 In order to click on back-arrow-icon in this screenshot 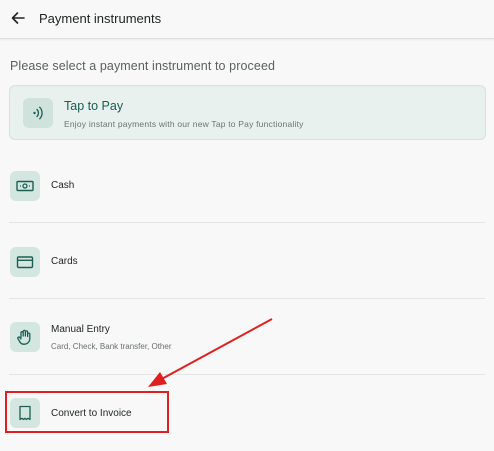, I will do `click(18, 18)`.